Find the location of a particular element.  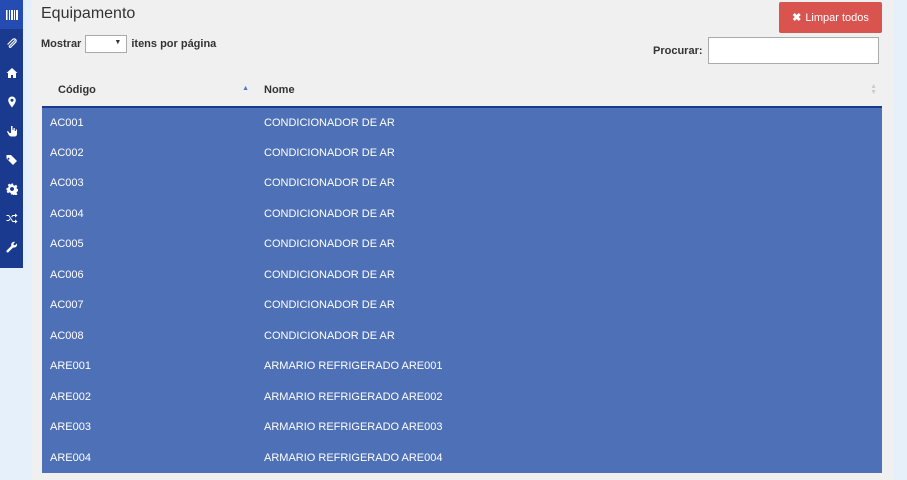

sidebar-item-barcode is located at coordinates (11, 14).